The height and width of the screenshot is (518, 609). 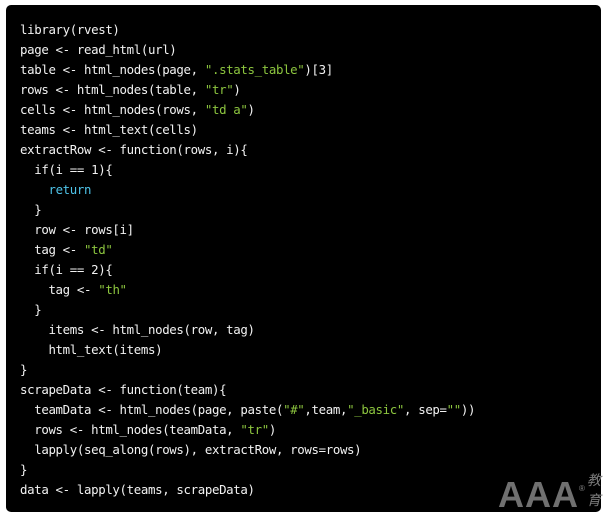 What do you see at coordinates (109, 129) in the screenshot?
I see `code-token: teams <- html_text(cells)` at bounding box center [109, 129].